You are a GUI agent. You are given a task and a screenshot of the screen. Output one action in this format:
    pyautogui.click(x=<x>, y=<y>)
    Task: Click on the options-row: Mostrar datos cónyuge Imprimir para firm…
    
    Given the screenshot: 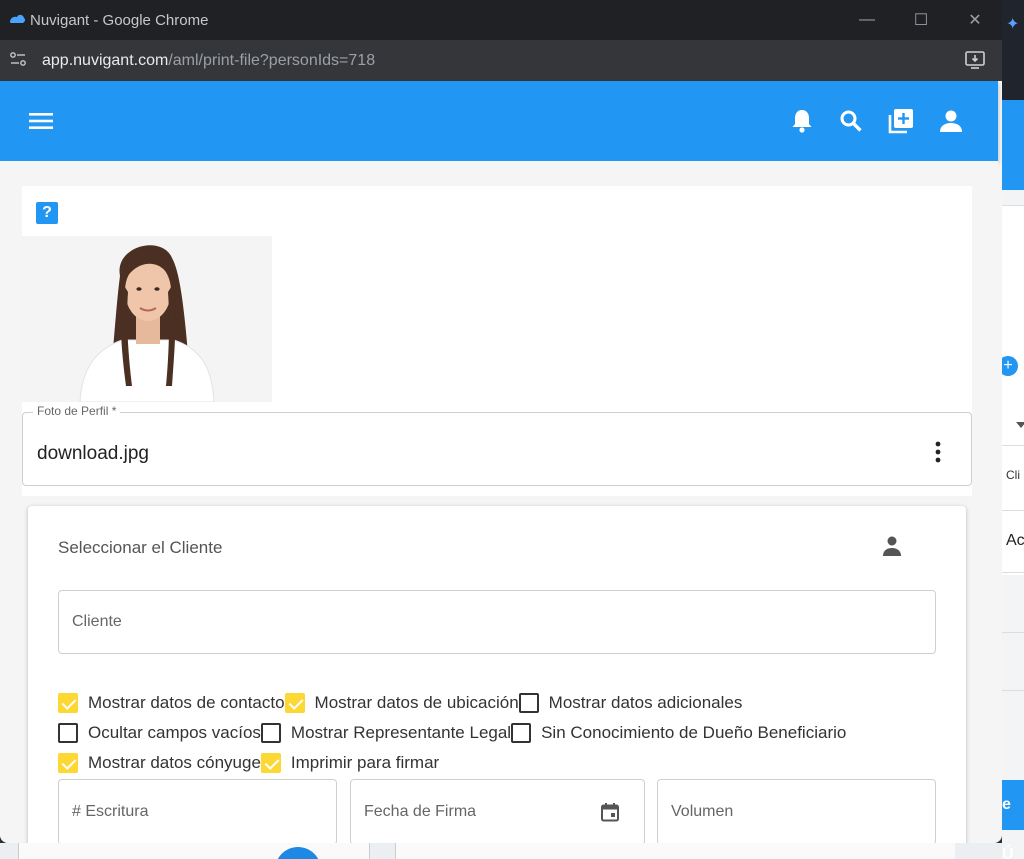 What is the action you would take?
    pyautogui.click(x=452, y=763)
    